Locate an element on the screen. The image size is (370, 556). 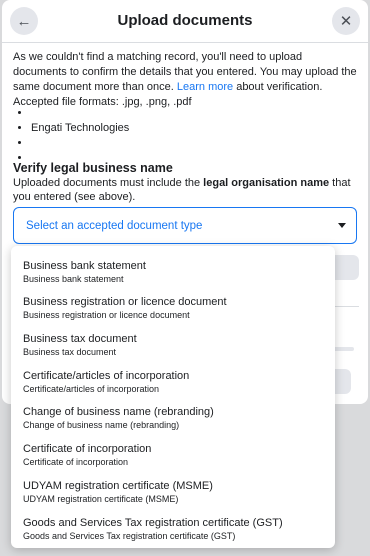
verify-desc-bold: legal organisation name is located at coordinates (266, 183).